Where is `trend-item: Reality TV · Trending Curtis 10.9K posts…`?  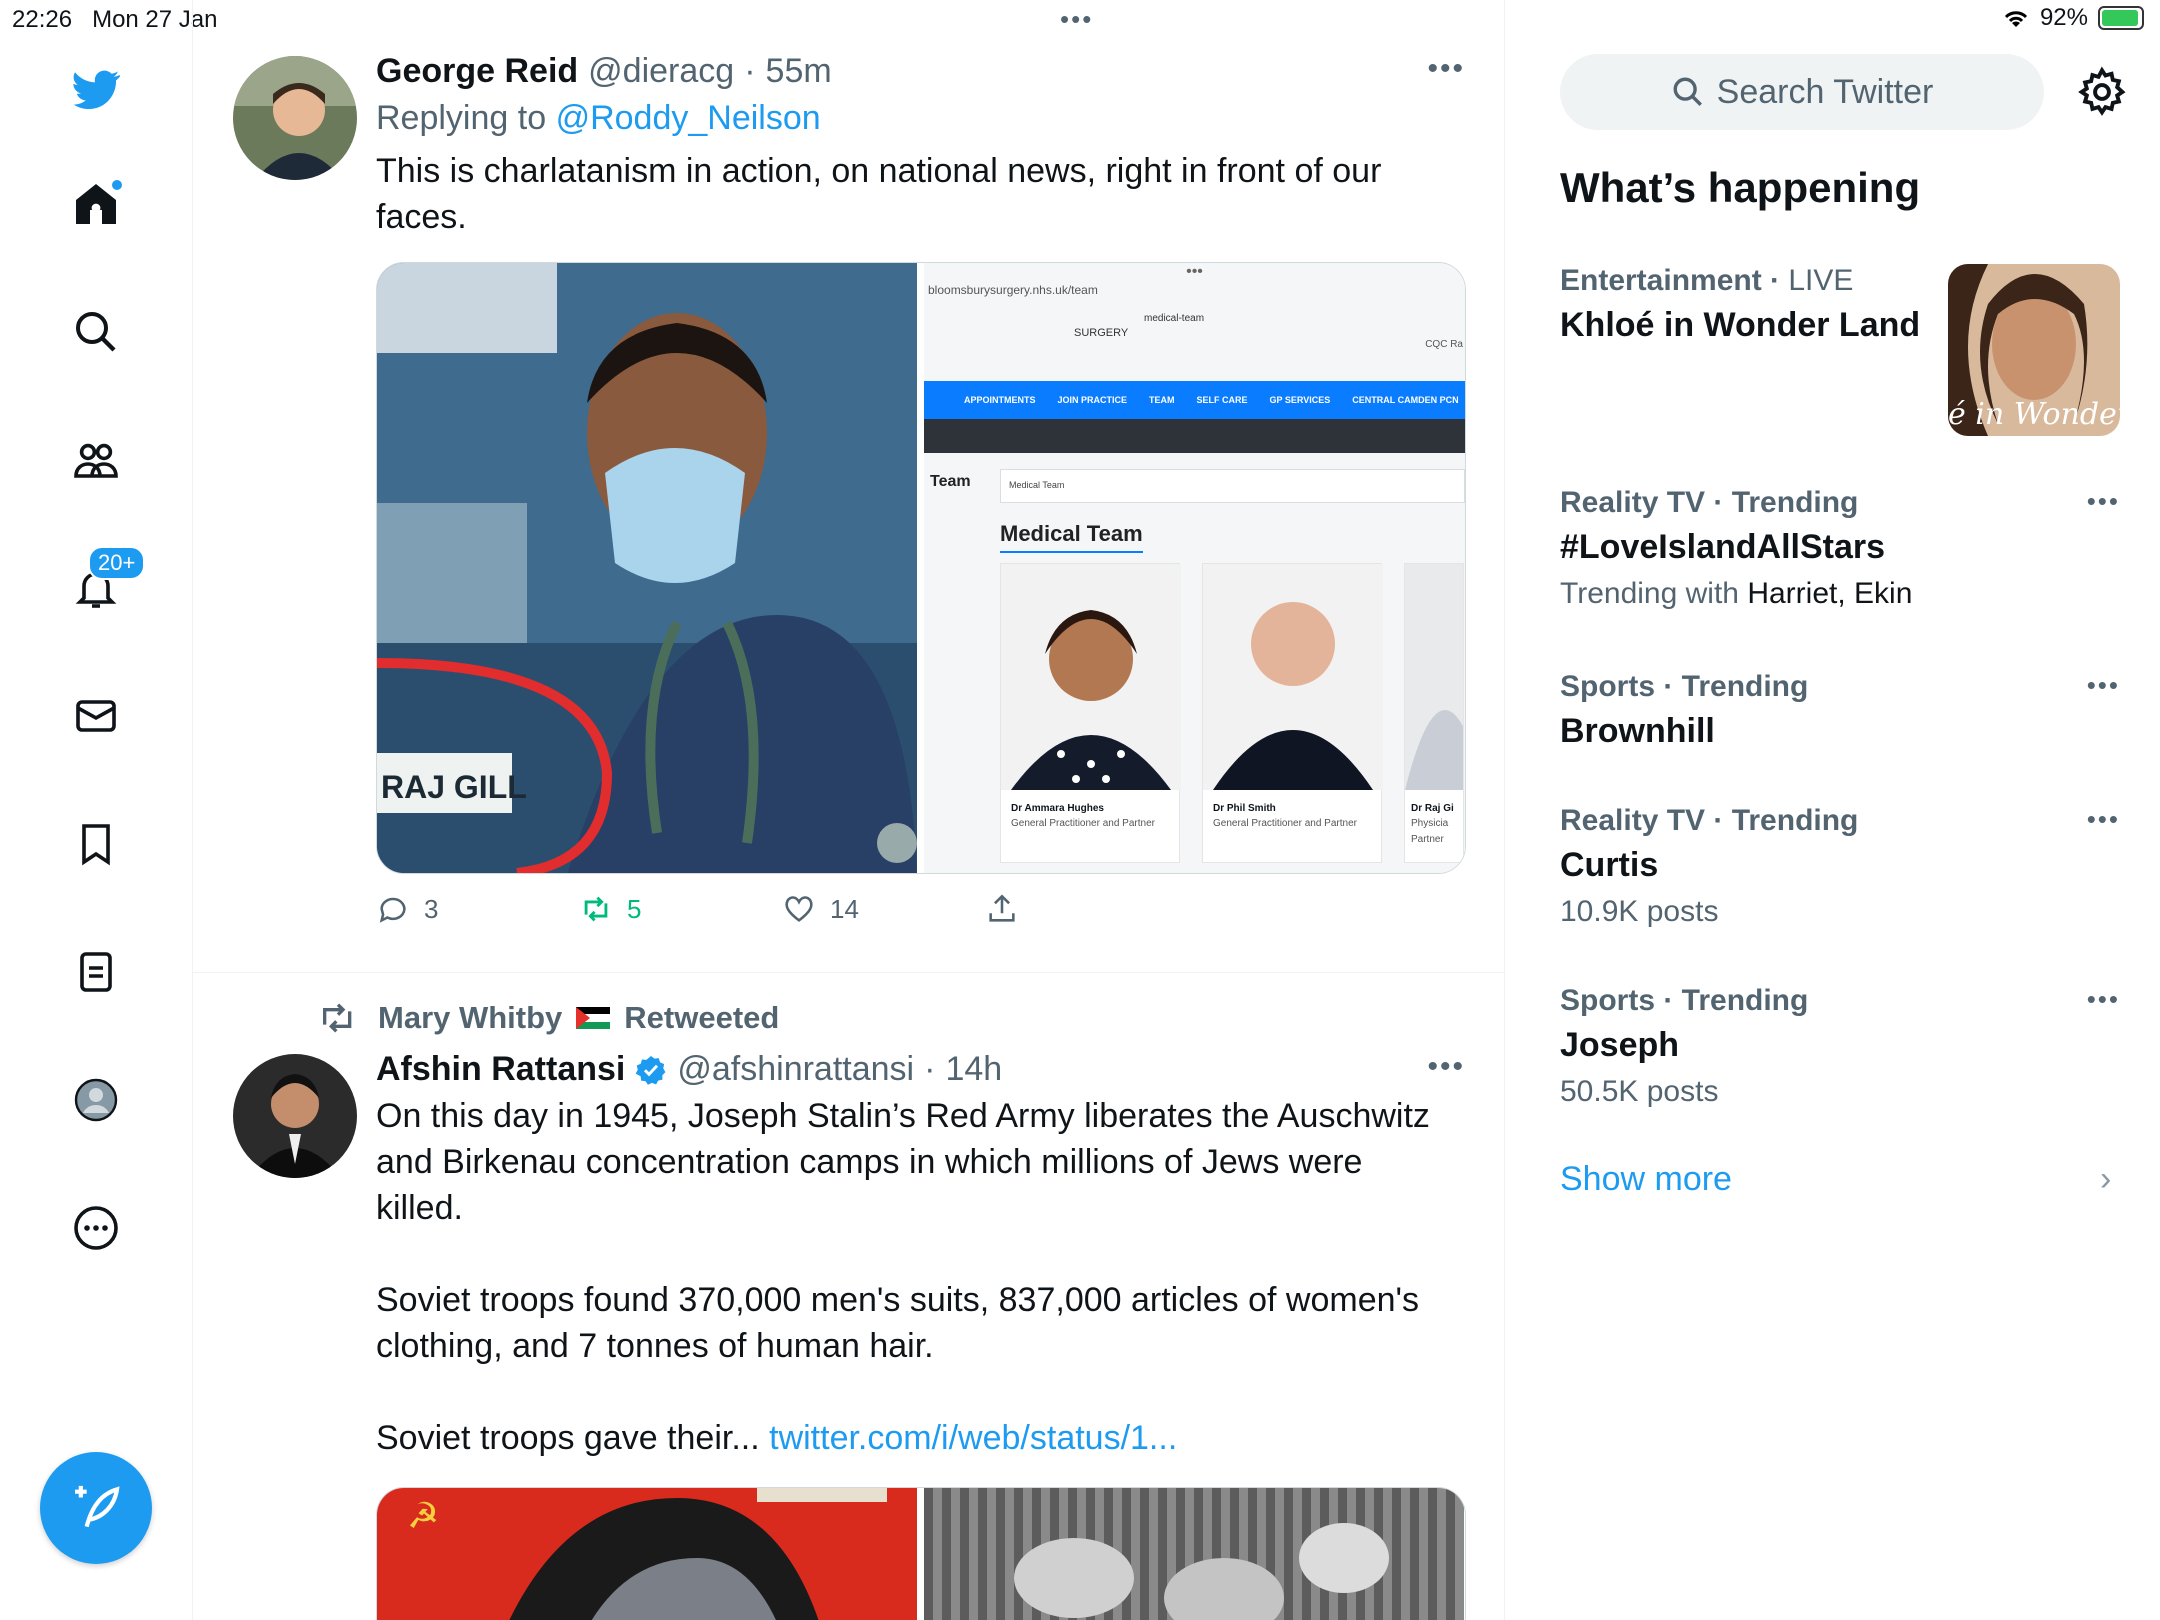
trend-item: Reality TV · Trending Curtis 10.9K posts… is located at coordinates (1840, 866).